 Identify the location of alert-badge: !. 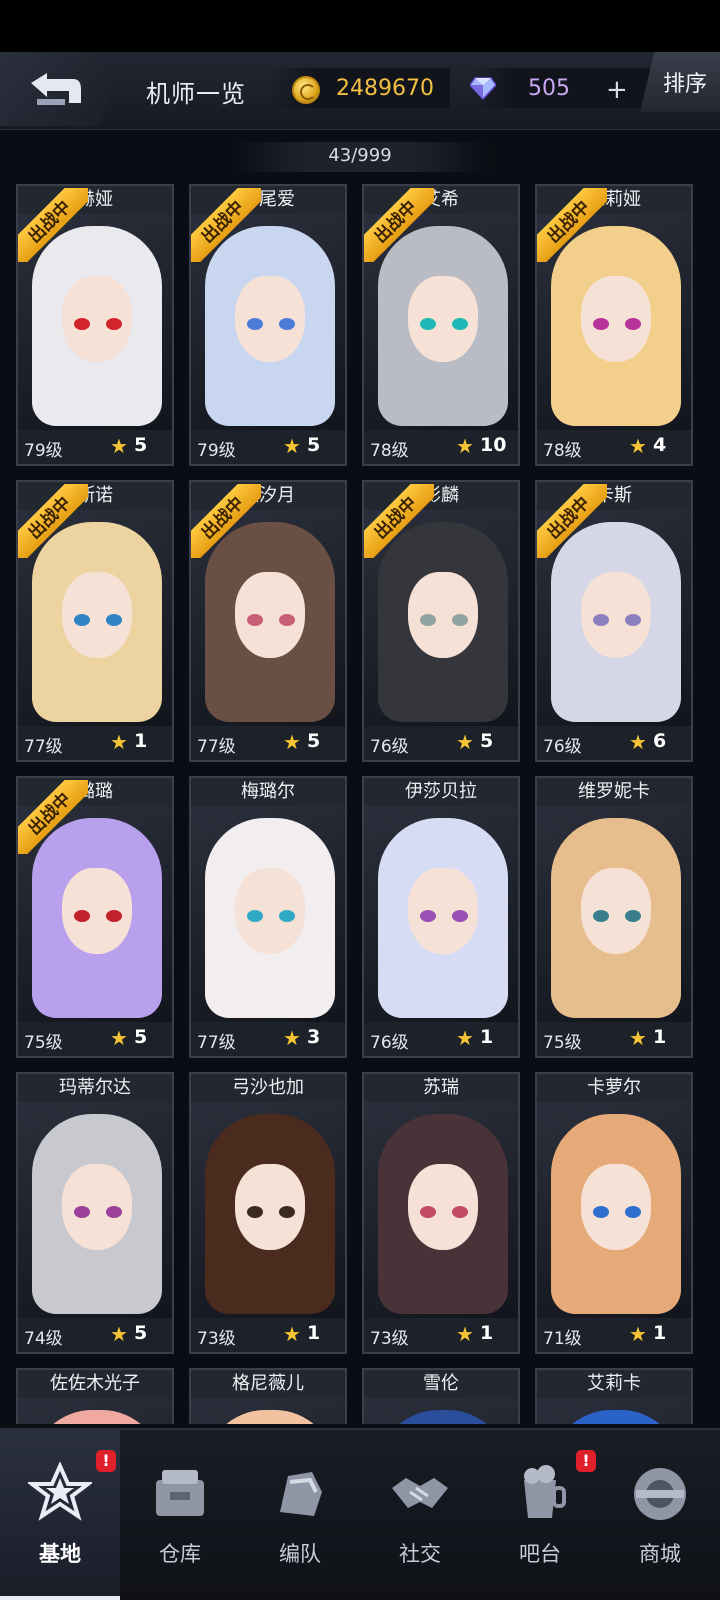
(106, 1461).